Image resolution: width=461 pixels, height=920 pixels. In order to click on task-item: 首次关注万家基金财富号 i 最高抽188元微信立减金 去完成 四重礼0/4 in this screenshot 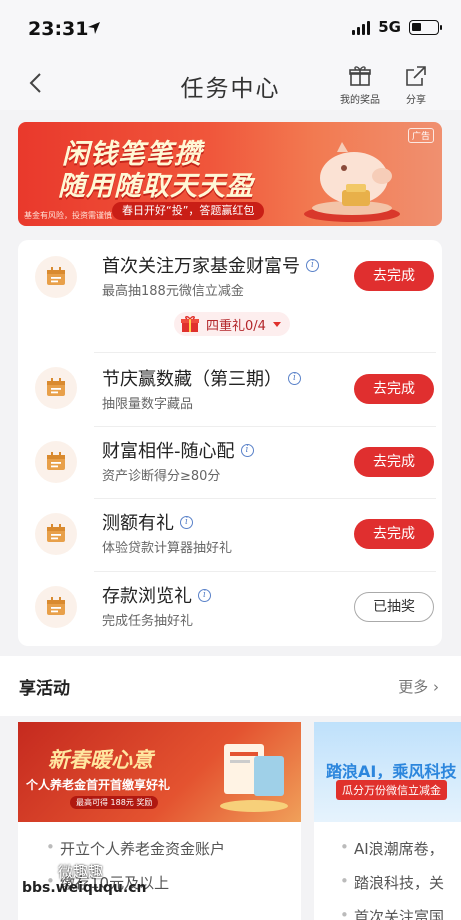, I will do `click(230, 299)`.